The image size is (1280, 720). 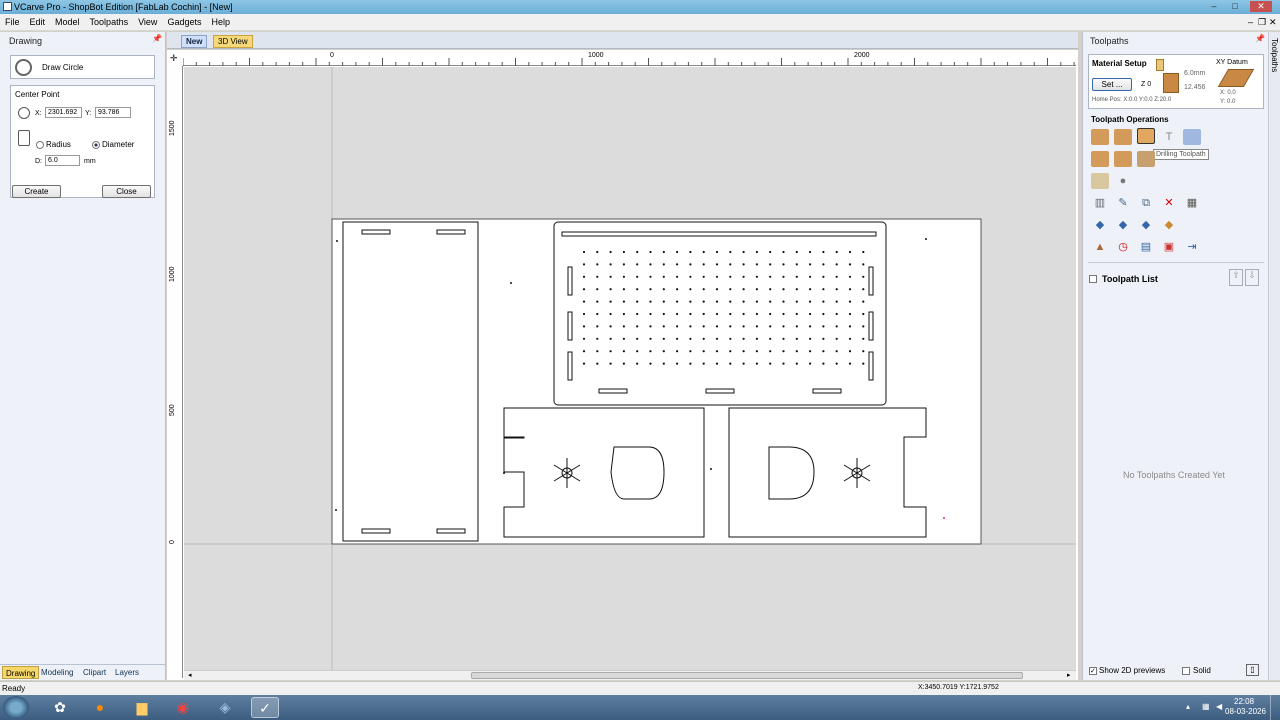 I want to click on profile-toolpath-icon, so click(x=1100, y=137).